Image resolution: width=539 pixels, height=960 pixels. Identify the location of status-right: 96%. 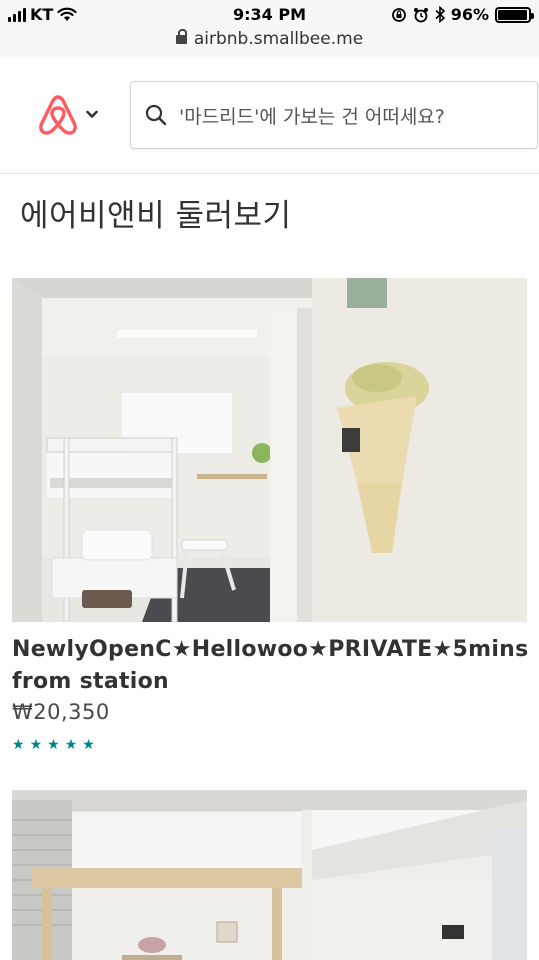
(462, 14).